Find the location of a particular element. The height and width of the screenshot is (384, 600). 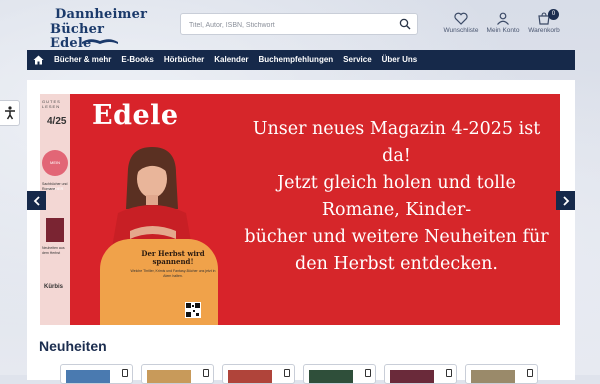

search-bar is located at coordinates (299, 24).